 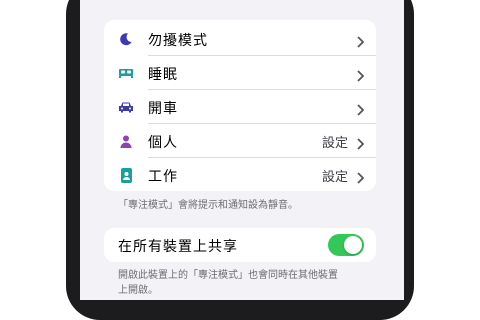 What do you see at coordinates (163, 109) in the screenshot?
I see `focus-item-label: 開車` at bounding box center [163, 109].